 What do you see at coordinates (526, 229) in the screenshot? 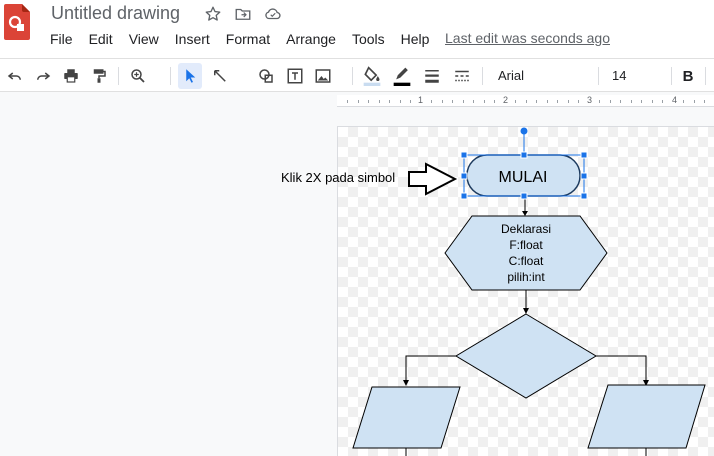
I see `declaration-line: Deklarasi` at bounding box center [526, 229].